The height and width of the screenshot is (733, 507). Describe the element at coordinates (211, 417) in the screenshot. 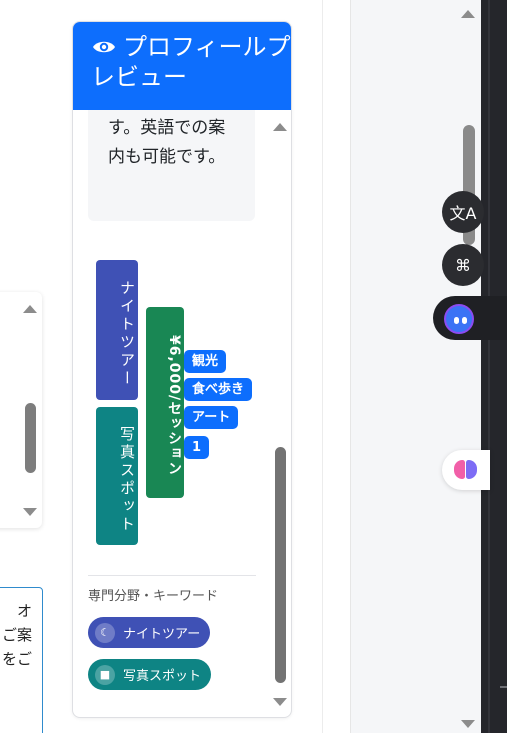

I see `keyword-badge: アート` at that location.